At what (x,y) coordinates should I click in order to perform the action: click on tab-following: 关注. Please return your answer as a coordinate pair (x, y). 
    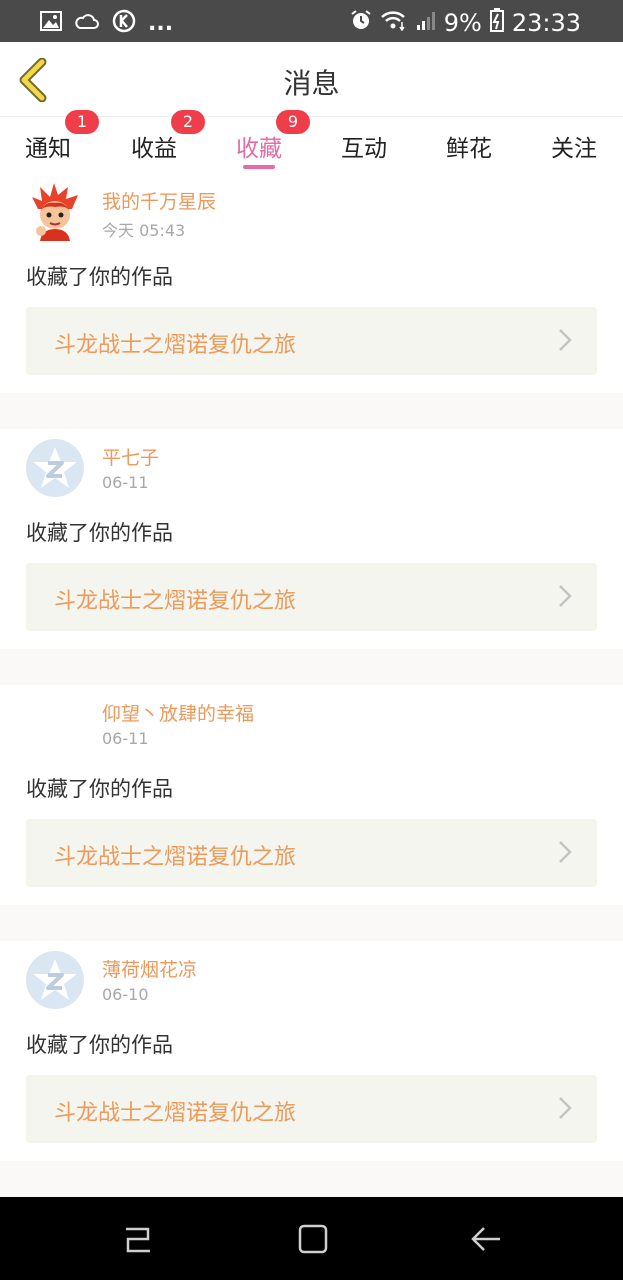
    Looking at the image, I should click on (574, 146).